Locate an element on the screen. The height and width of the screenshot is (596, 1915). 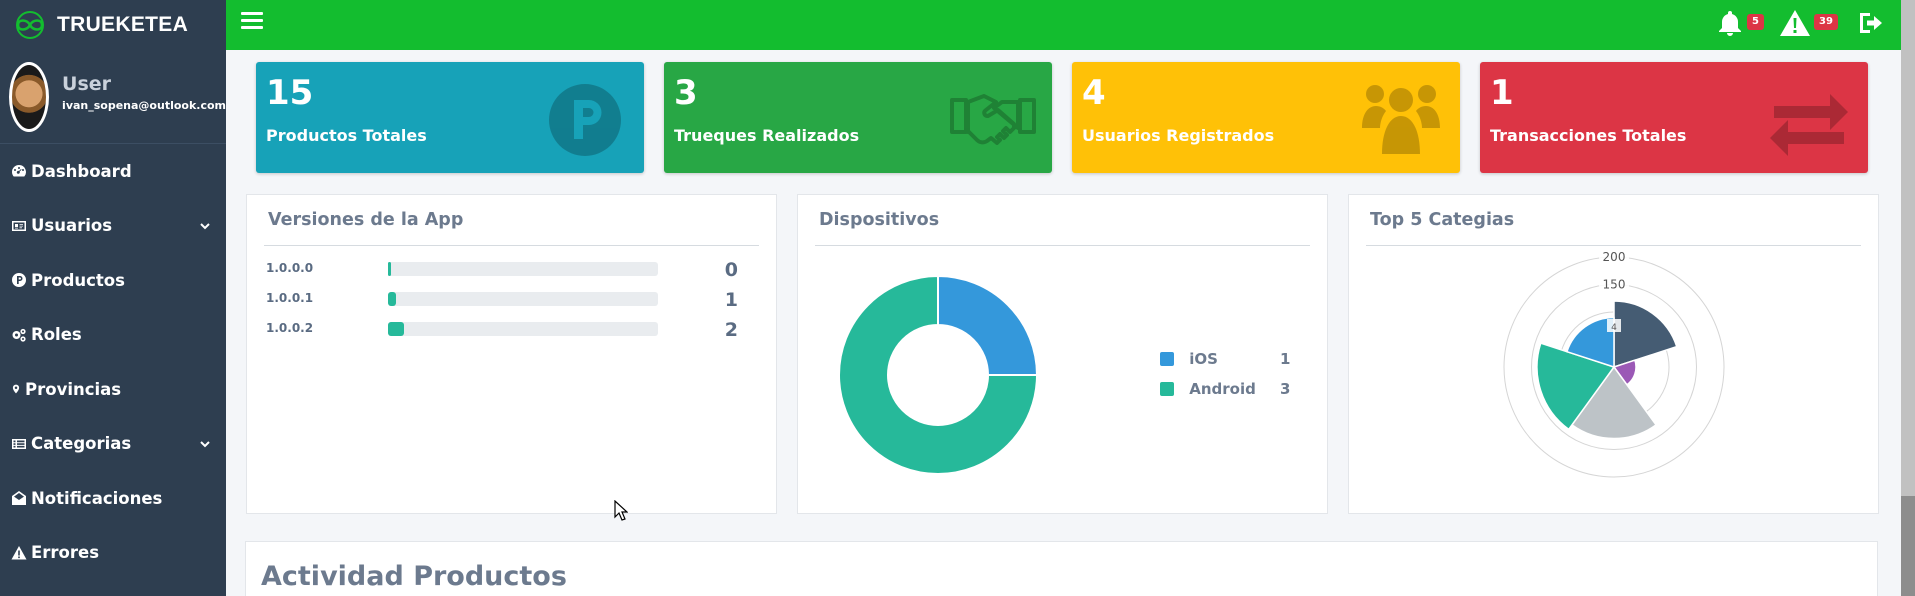
categories-polar-chart: 200 150 4 is located at coordinates (1614, 367).